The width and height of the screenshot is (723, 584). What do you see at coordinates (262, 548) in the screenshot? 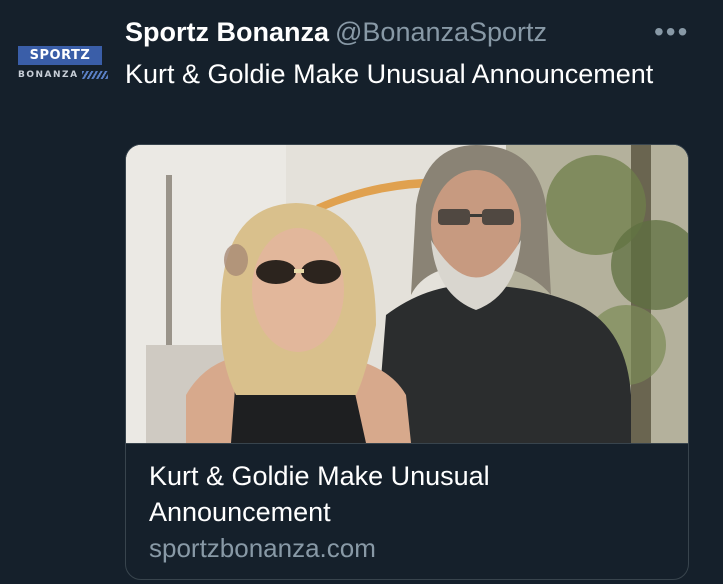
I see `card-domain: sportzbonanza.com` at bounding box center [262, 548].